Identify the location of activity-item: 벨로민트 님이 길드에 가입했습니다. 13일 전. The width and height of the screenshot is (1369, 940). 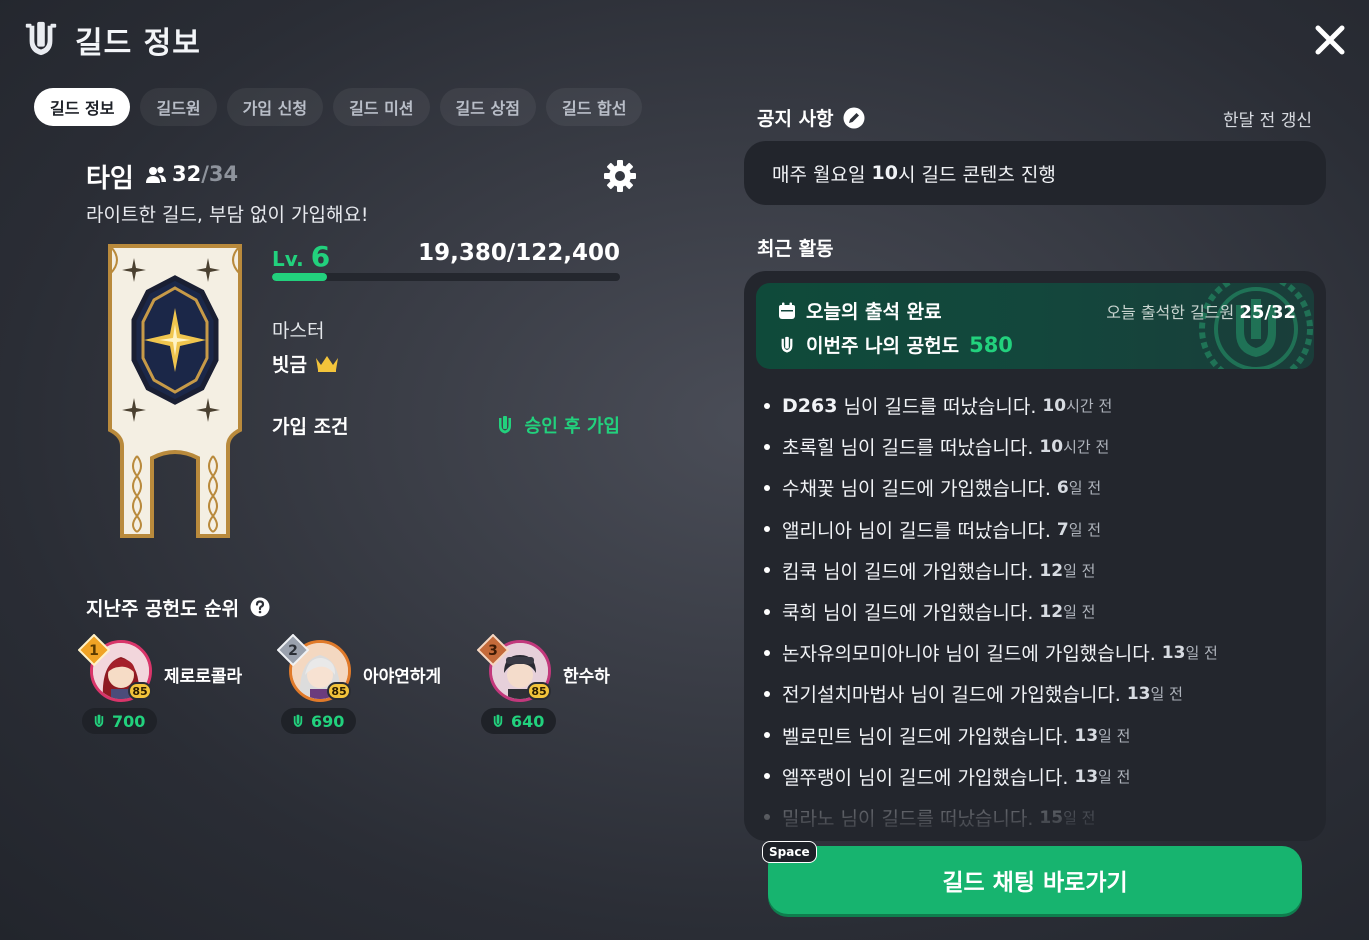
(1039, 735).